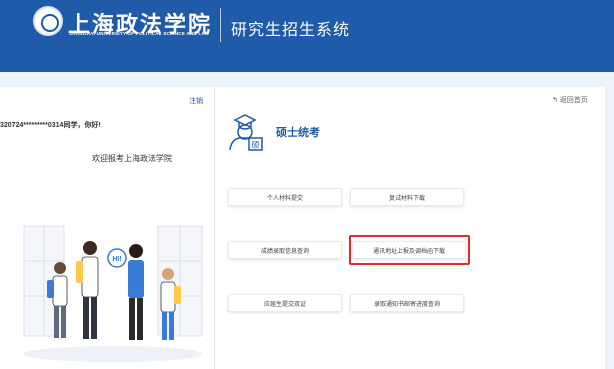 Image resolution: width=614 pixels, height=369 pixels. What do you see at coordinates (409, 250) in the screenshot?
I see `highlight-annotation-box` at bounding box center [409, 250].